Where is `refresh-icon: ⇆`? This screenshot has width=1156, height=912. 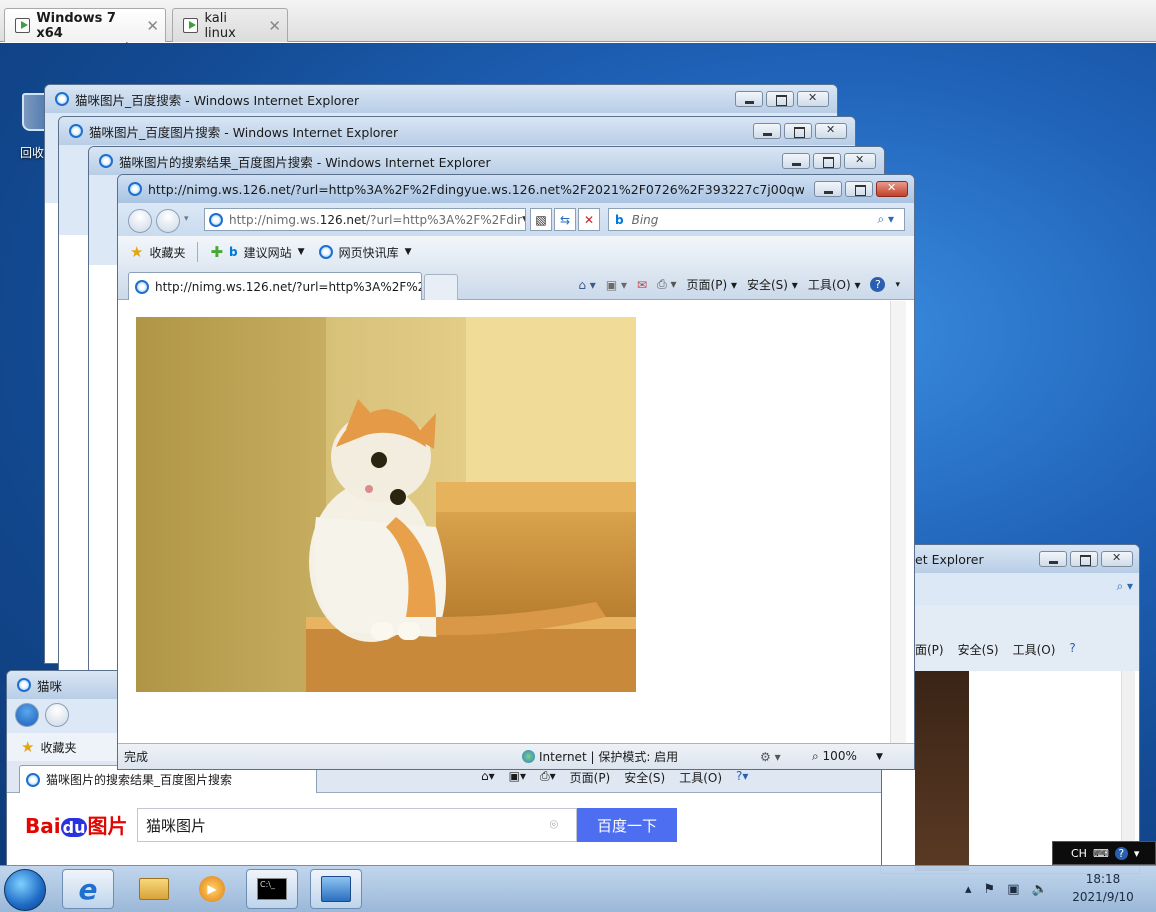
refresh-icon: ⇆ is located at coordinates (565, 219).